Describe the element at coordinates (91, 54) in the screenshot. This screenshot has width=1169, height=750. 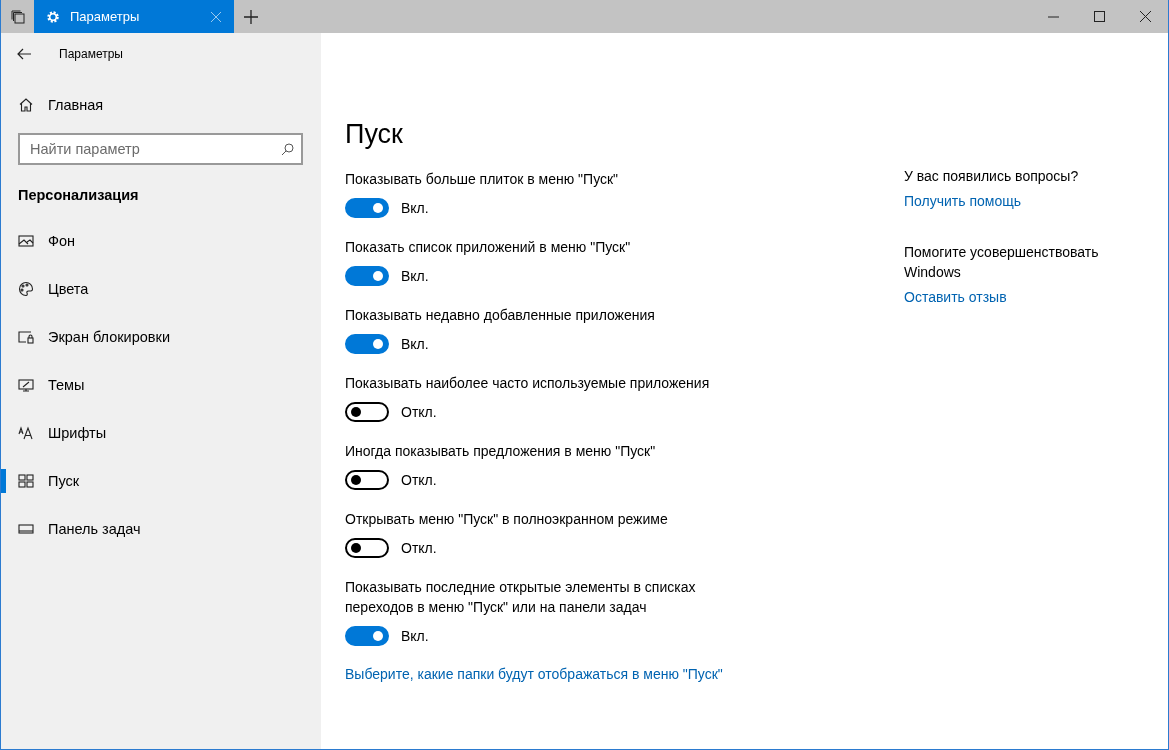
I see `app-title: Параметры` at that location.